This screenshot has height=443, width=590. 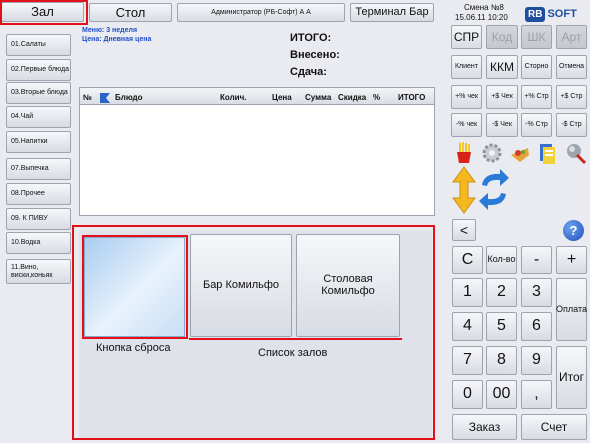 What do you see at coordinates (42, 12) in the screenshot?
I see `tab-hall: Зал` at bounding box center [42, 12].